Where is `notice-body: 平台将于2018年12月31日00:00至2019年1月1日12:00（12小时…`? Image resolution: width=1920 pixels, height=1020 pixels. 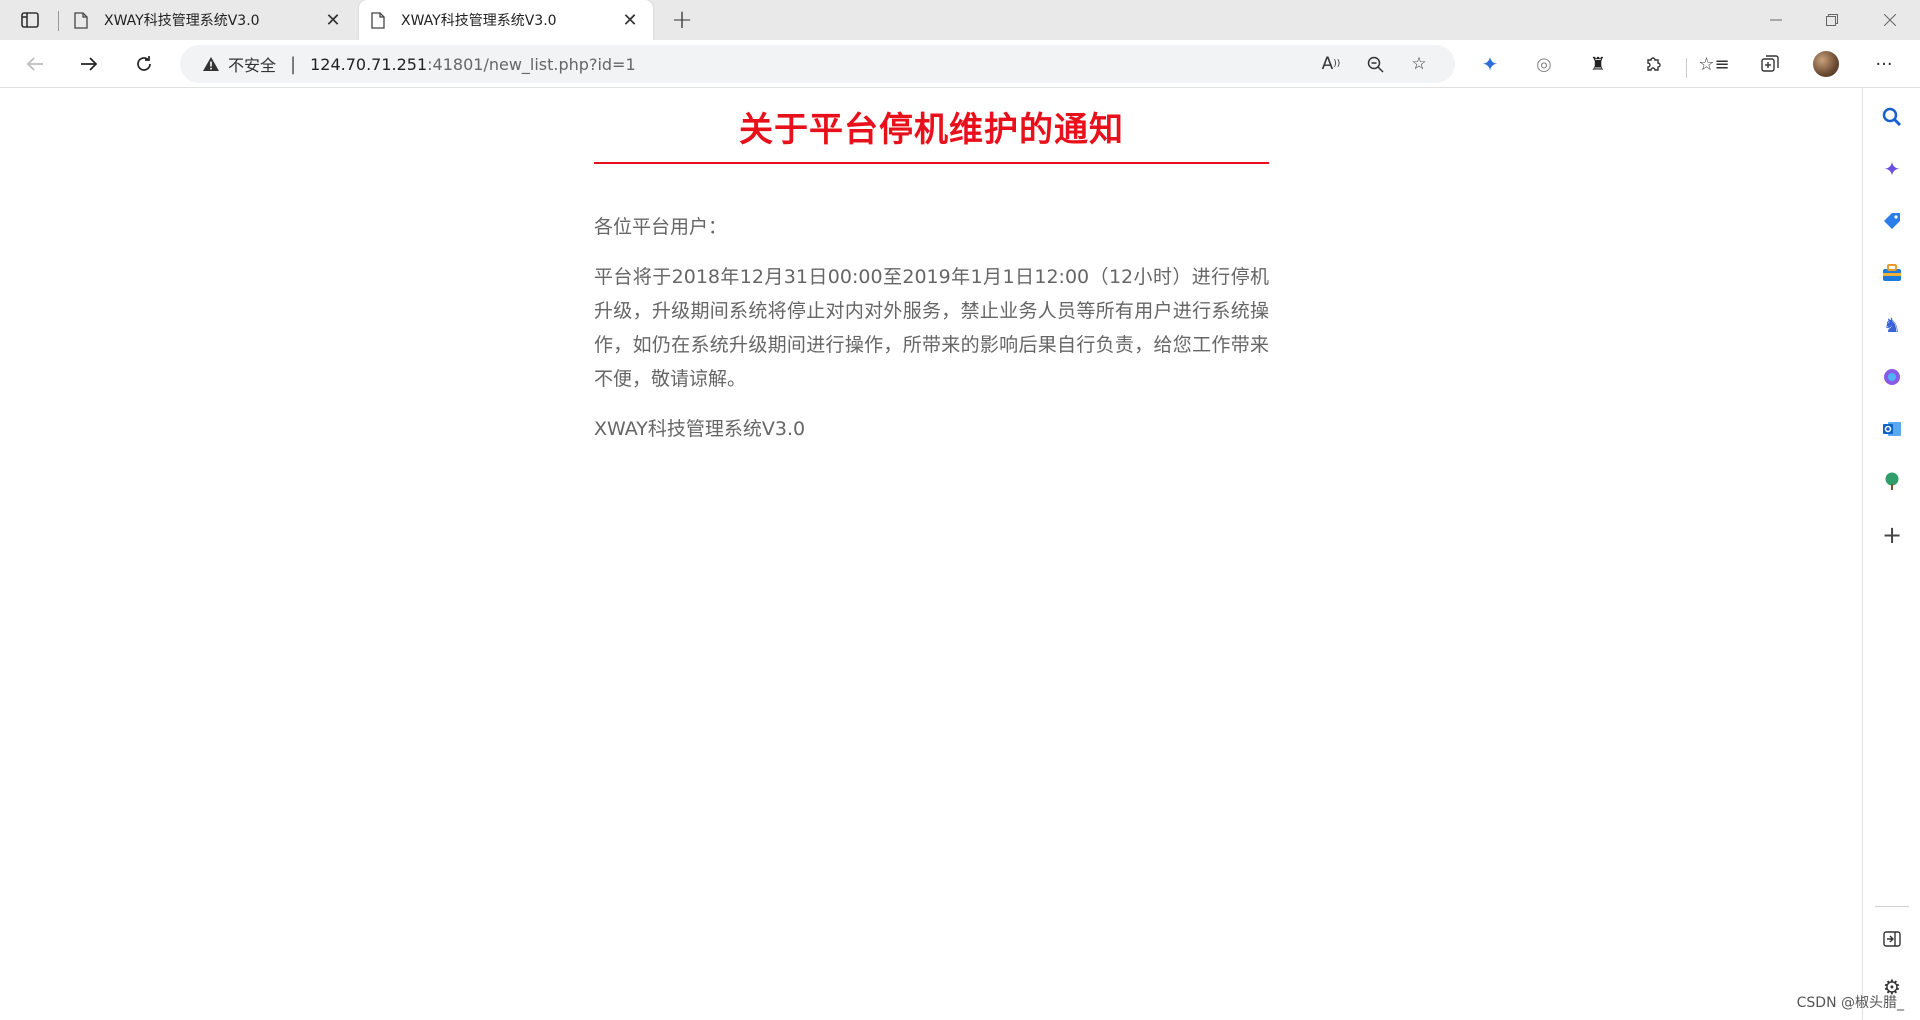
notice-body: 平台将于2018年12月31日00:00至2019年1月1日12:00（12小时… is located at coordinates (931, 328).